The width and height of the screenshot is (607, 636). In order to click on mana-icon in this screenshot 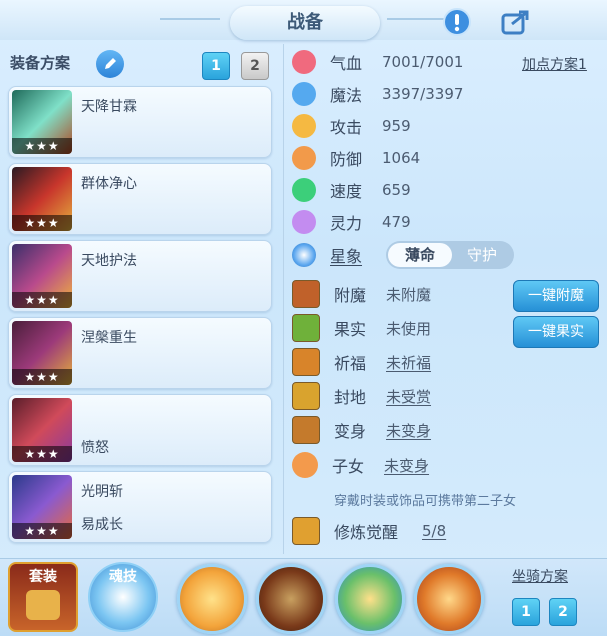, I will do `click(304, 94)`.